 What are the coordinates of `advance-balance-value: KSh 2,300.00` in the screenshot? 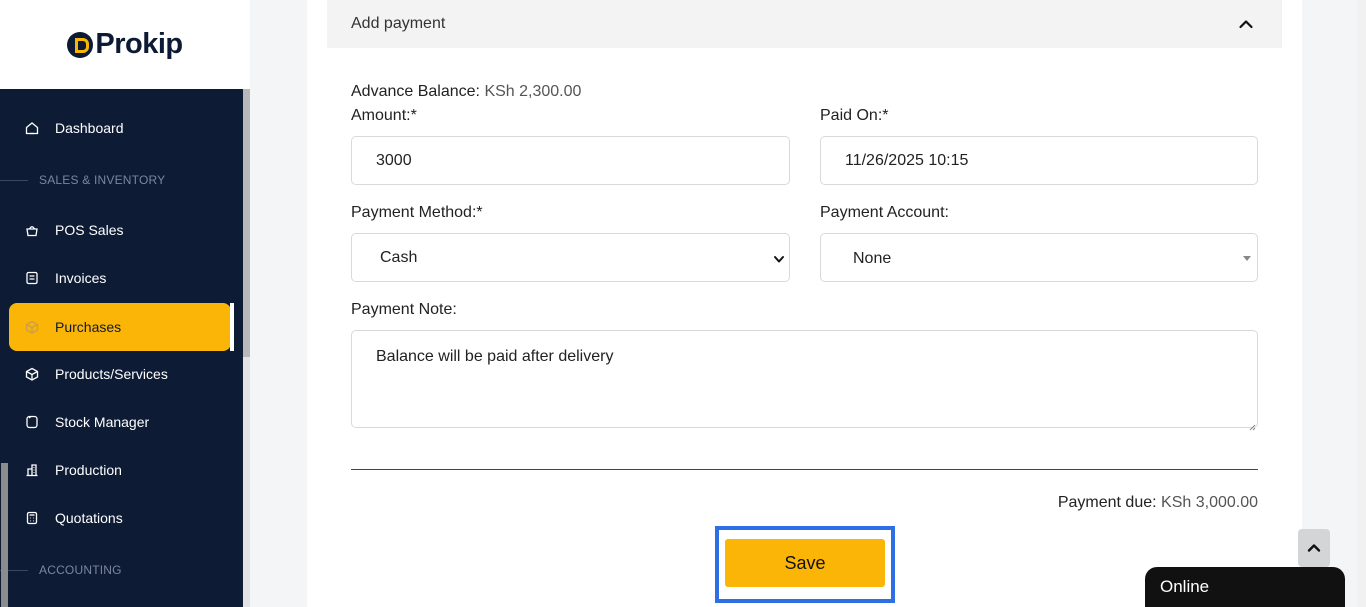 It's located at (533, 91).